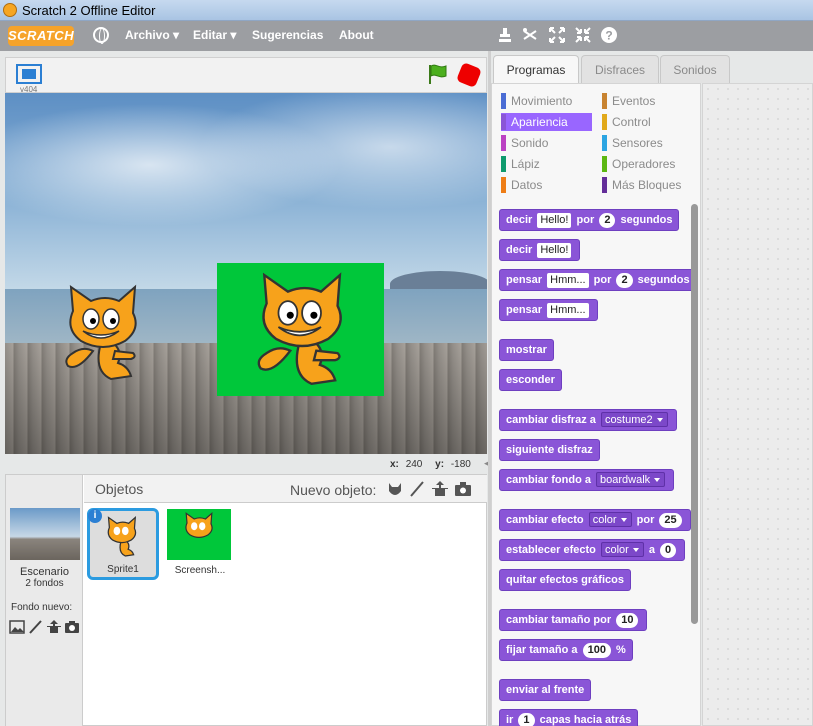 This screenshot has width=813, height=726. Describe the element at coordinates (592, 550) in the screenshot. I see `block-establecer-efecto: establecer efecto color a 0` at that location.